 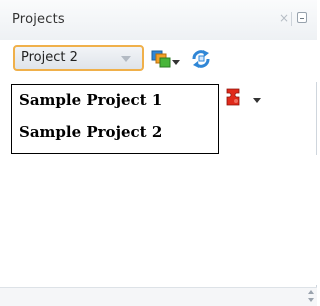 I want to click on title-divider, so click(x=291, y=19).